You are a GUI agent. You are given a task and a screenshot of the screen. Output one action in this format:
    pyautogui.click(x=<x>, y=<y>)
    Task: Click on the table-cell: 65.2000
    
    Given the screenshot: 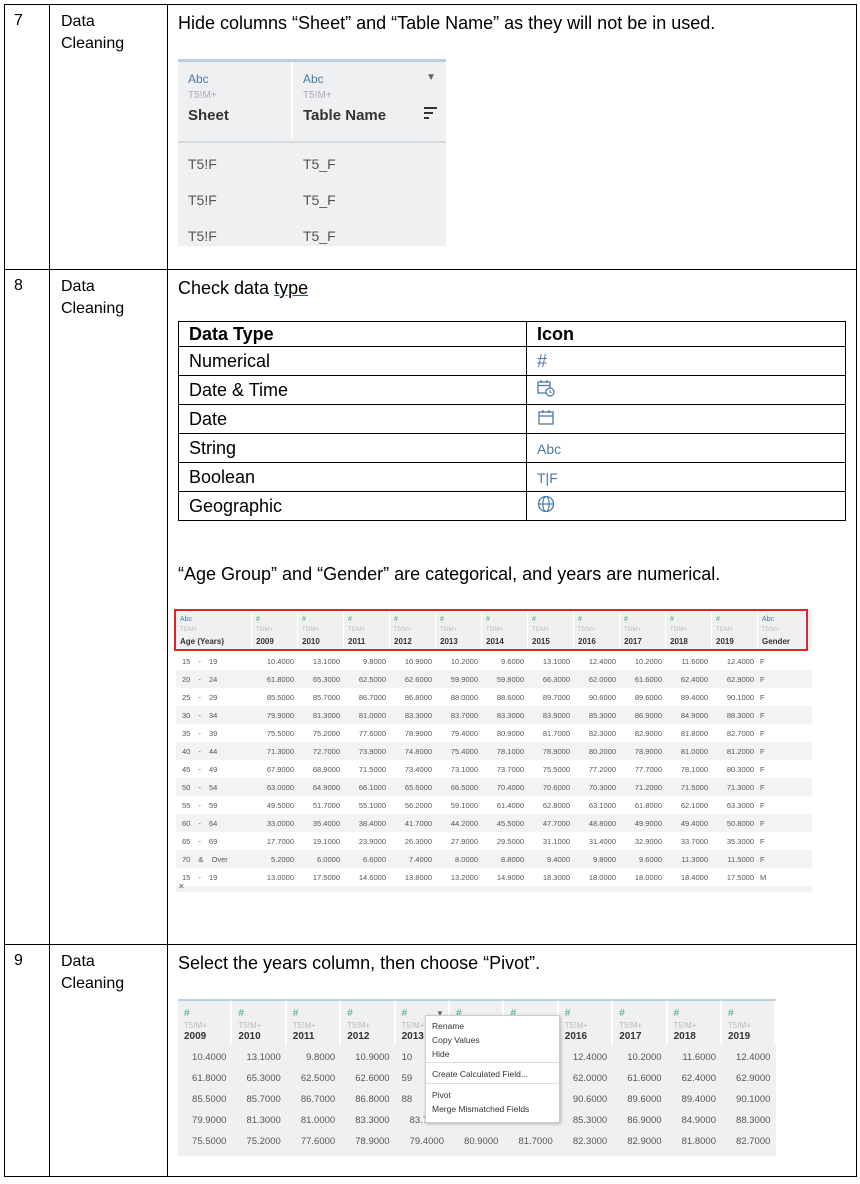 What is the action you would take?
    pyautogui.click(x=273, y=891)
    